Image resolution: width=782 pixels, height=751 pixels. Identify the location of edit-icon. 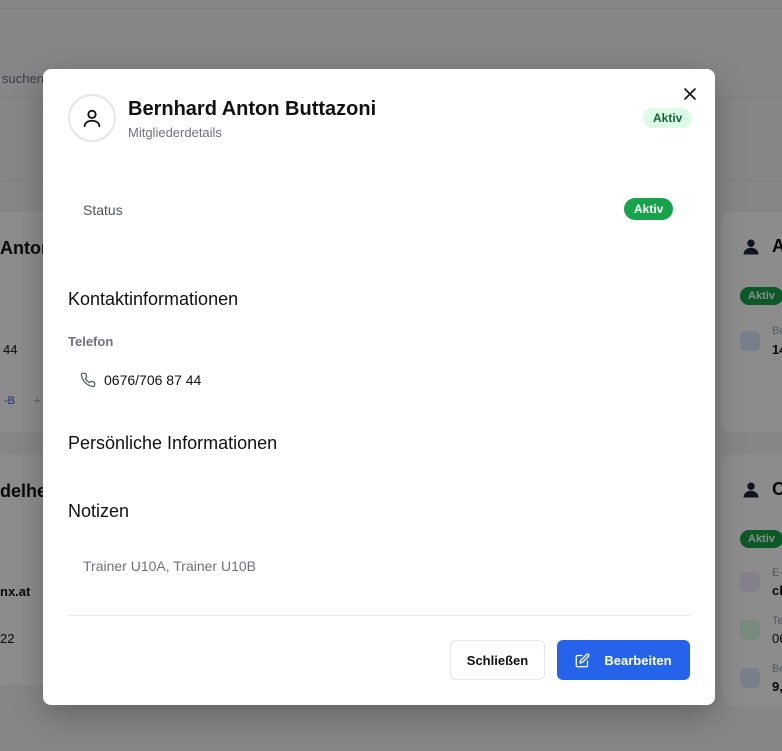
(583, 660).